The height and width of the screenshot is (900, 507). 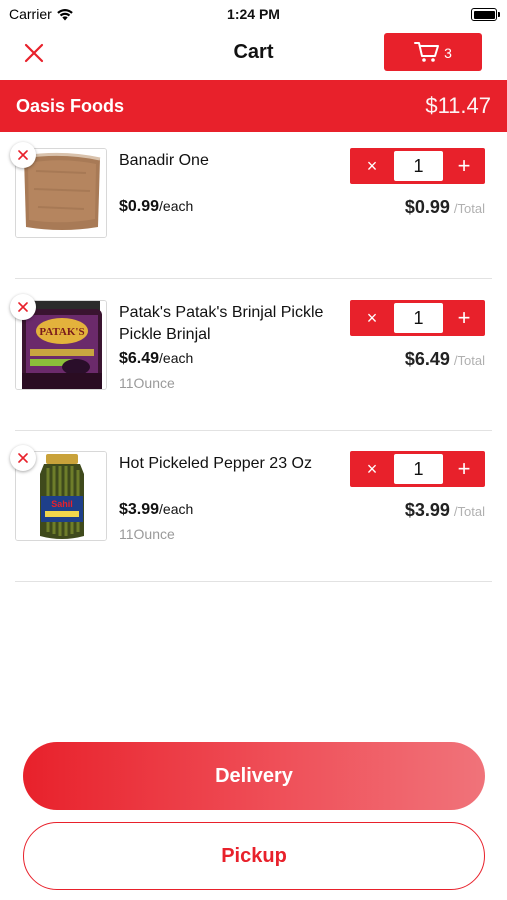 I want to click on line-total: $3.99 /Total, so click(x=445, y=510).